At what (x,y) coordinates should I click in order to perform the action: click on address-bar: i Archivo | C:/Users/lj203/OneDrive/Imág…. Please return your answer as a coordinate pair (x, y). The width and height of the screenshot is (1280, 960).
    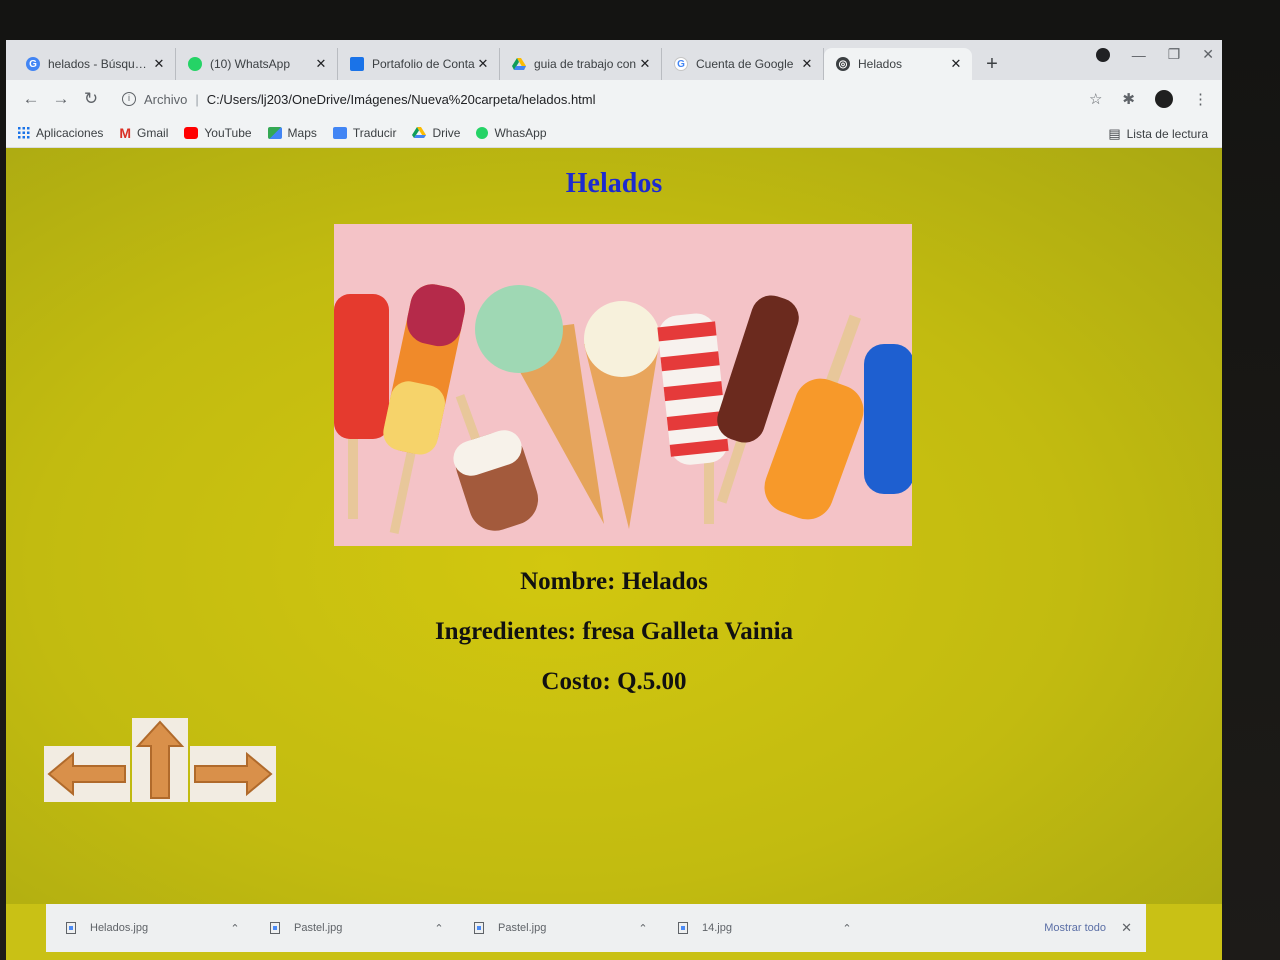
    Looking at the image, I should click on (584, 99).